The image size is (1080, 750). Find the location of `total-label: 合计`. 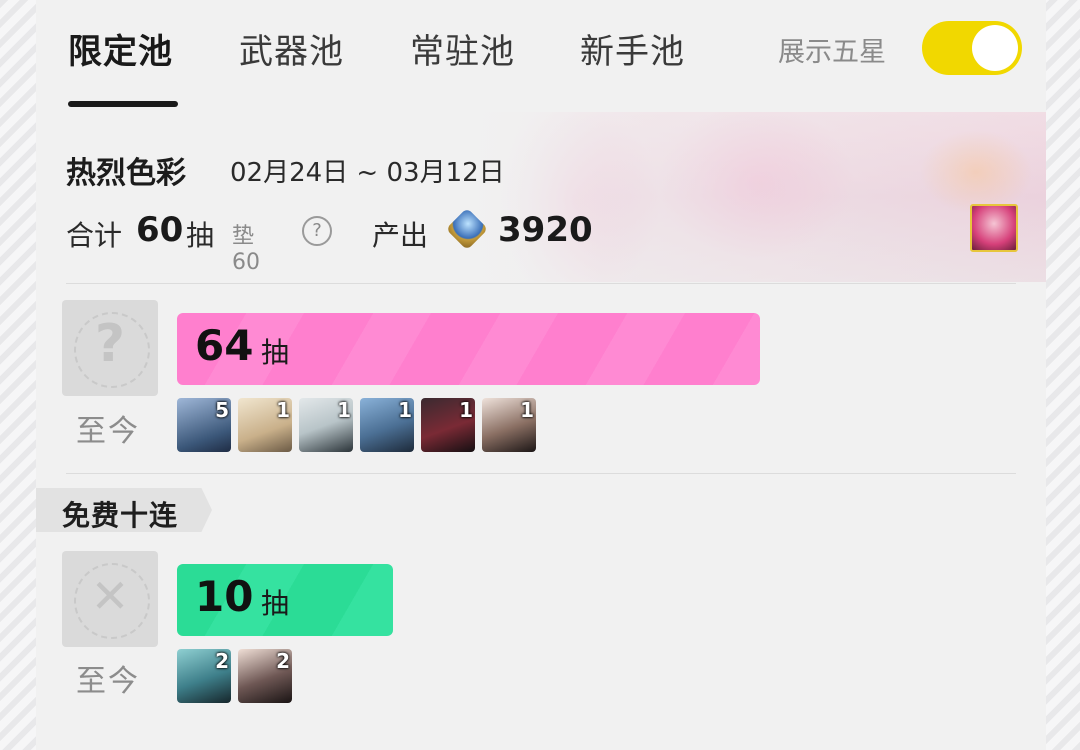

total-label: 合计 is located at coordinates (94, 235).